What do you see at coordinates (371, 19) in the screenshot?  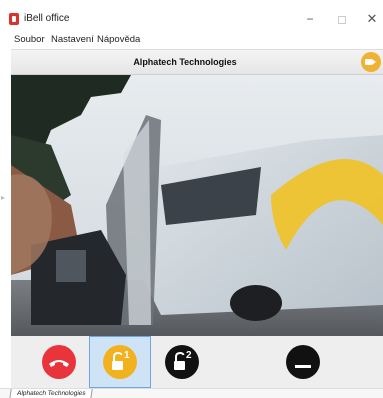 I see `close-button: ✕` at bounding box center [371, 19].